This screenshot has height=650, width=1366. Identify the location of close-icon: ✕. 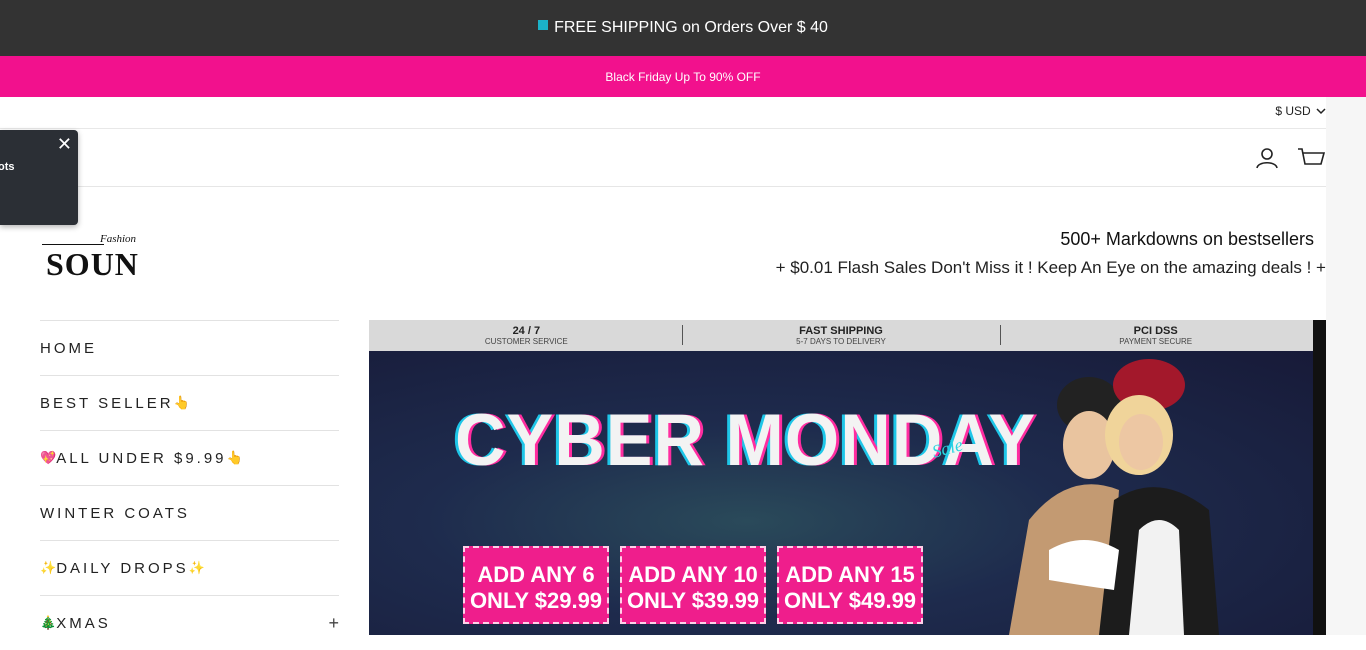
(64, 144).